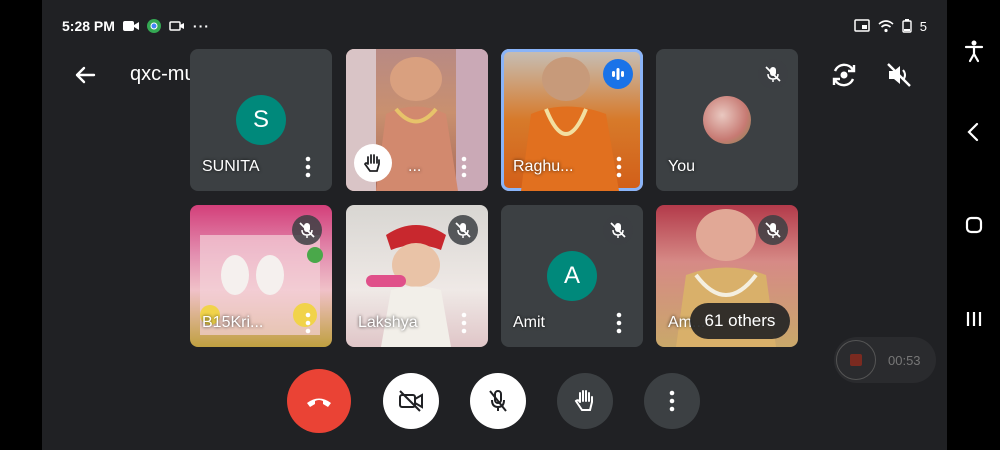 This screenshot has height=450, width=1000. What do you see at coordinates (974, 51) in the screenshot?
I see `accessibility-icon` at bounding box center [974, 51].